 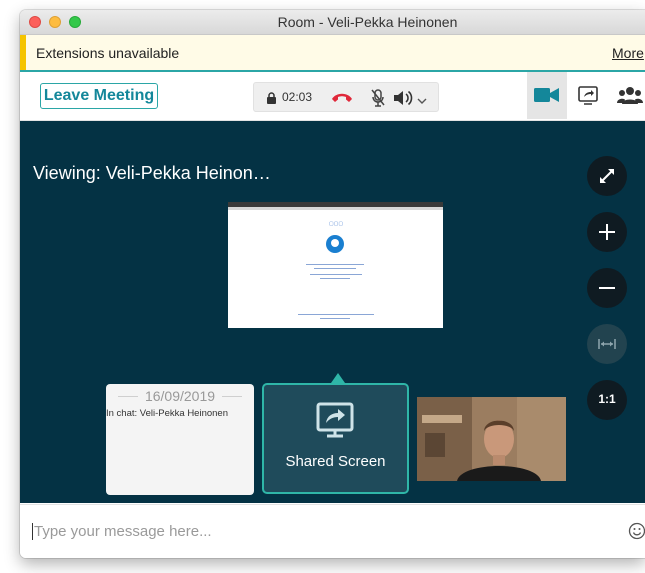 I want to click on title-bar: Room - Veli-Pekka Heinonen, so click(x=332, y=22).